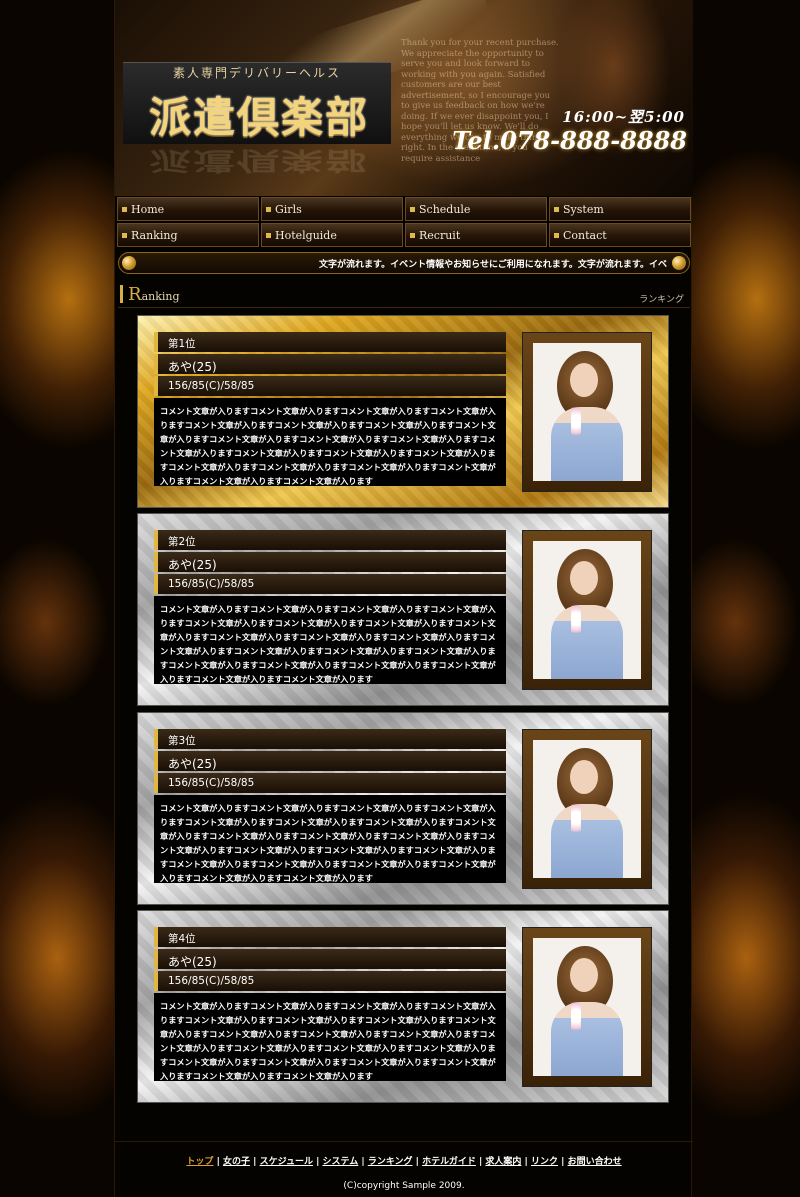 Image resolution: width=800 pixels, height=1197 pixels. What do you see at coordinates (258, 161) in the screenshot?
I see `logo-reflection: 派遣倶楽部` at bounding box center [258, 161].